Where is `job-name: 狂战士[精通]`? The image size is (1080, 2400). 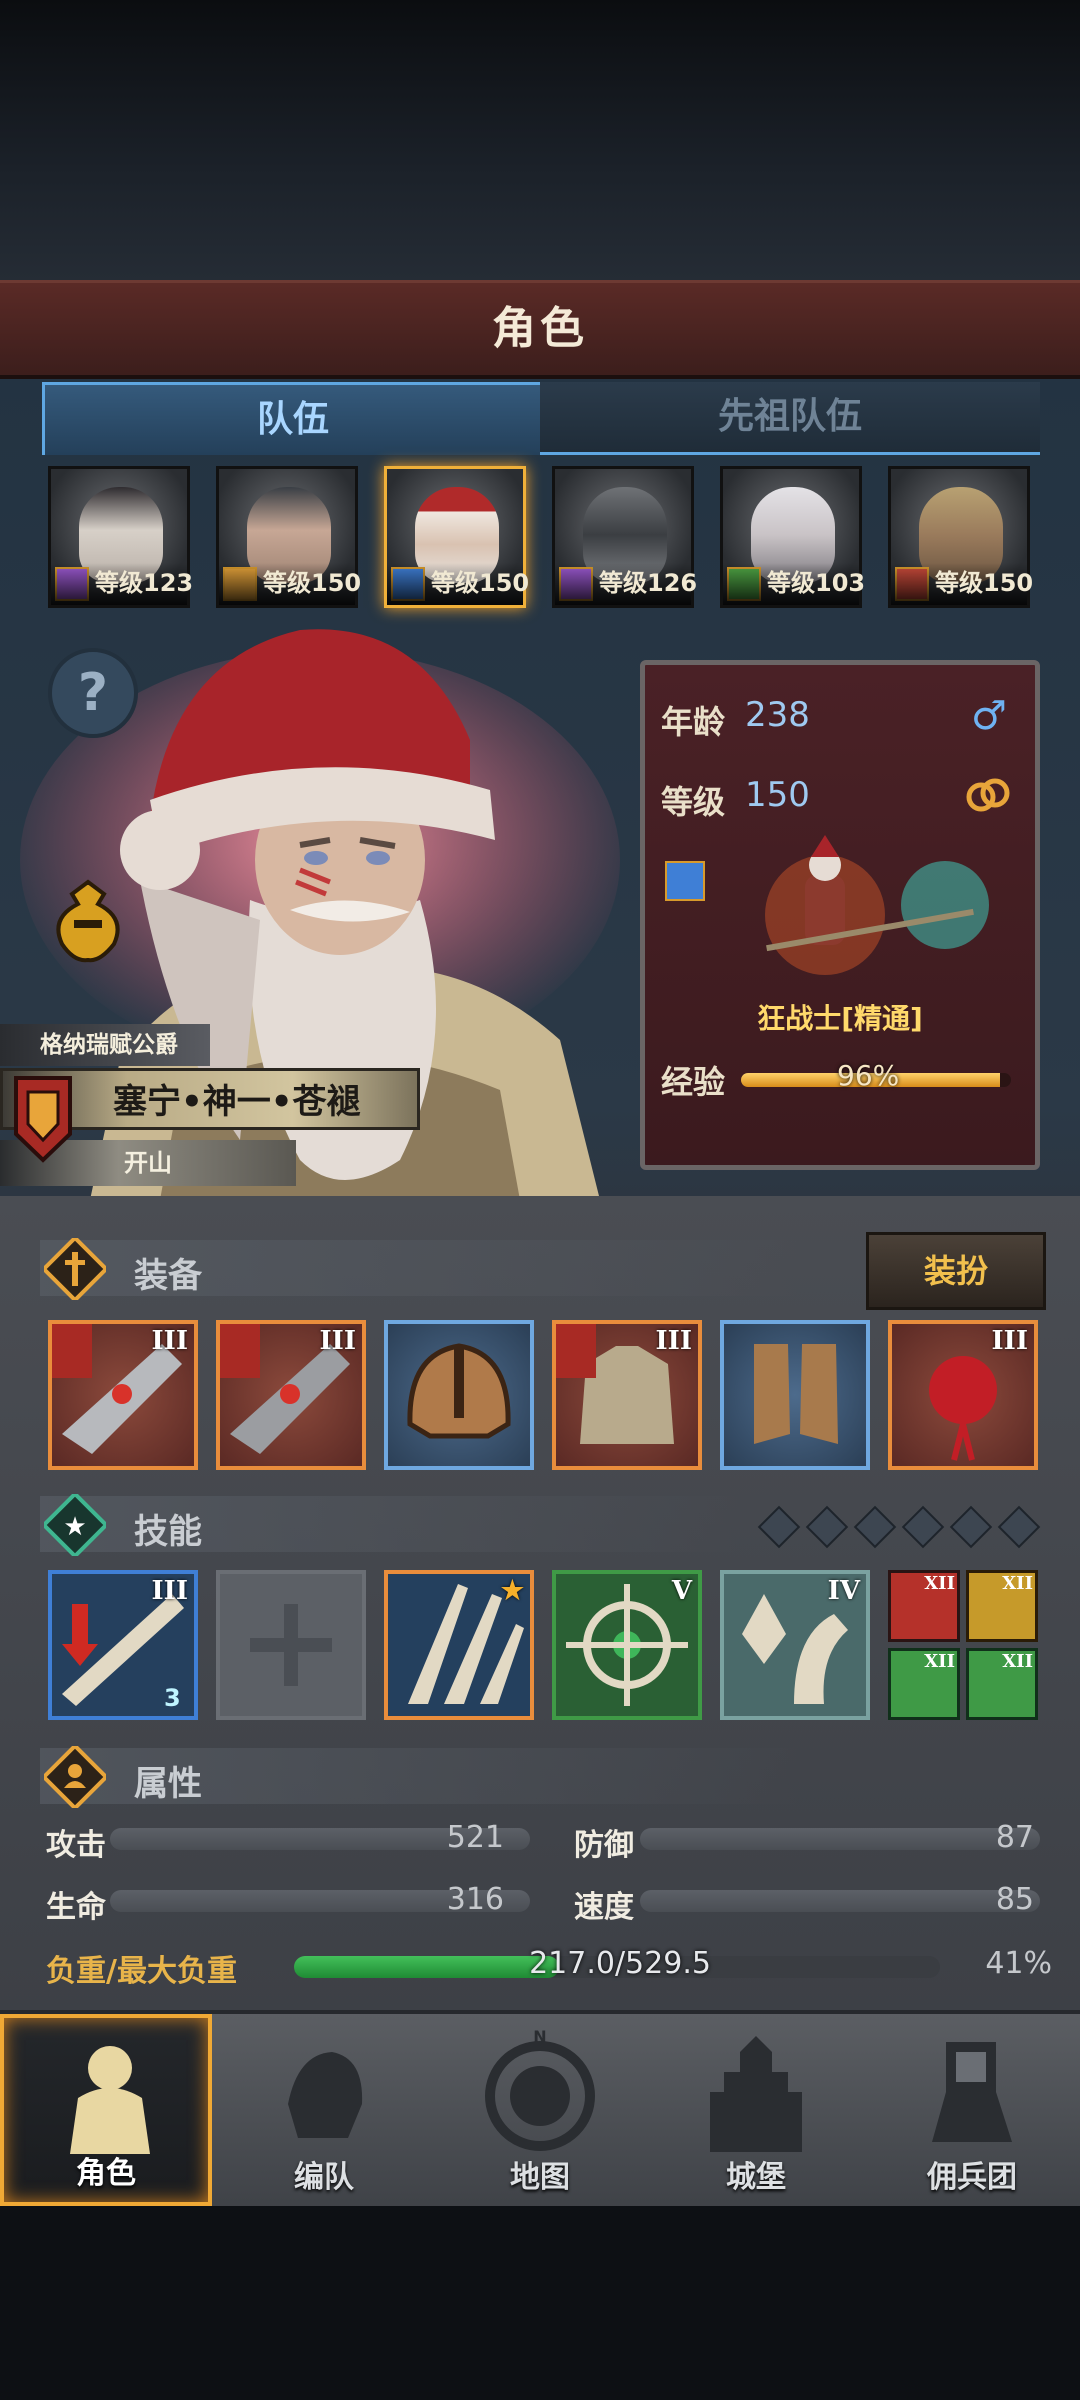 job-name: 狂战士[精通] is located at coordinates (840, 1018).